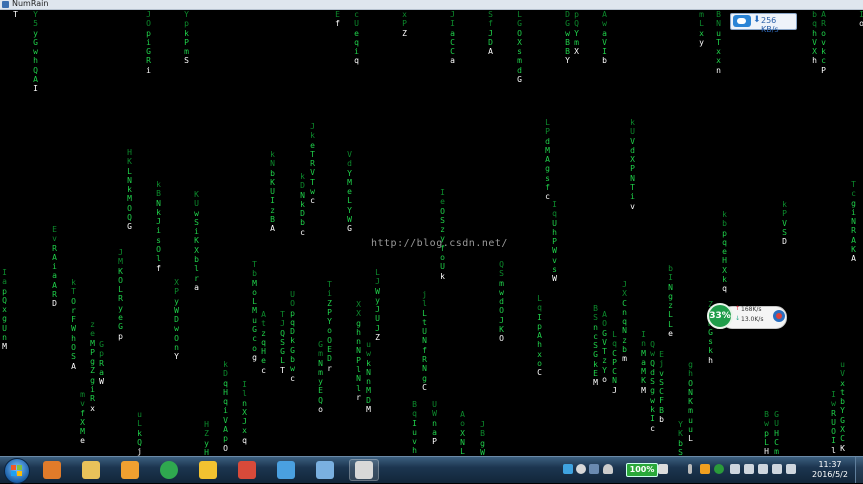 The height and width of the screenshot is (484, 863). I want to click on battery-indicator: 100%, so click(642, 470).